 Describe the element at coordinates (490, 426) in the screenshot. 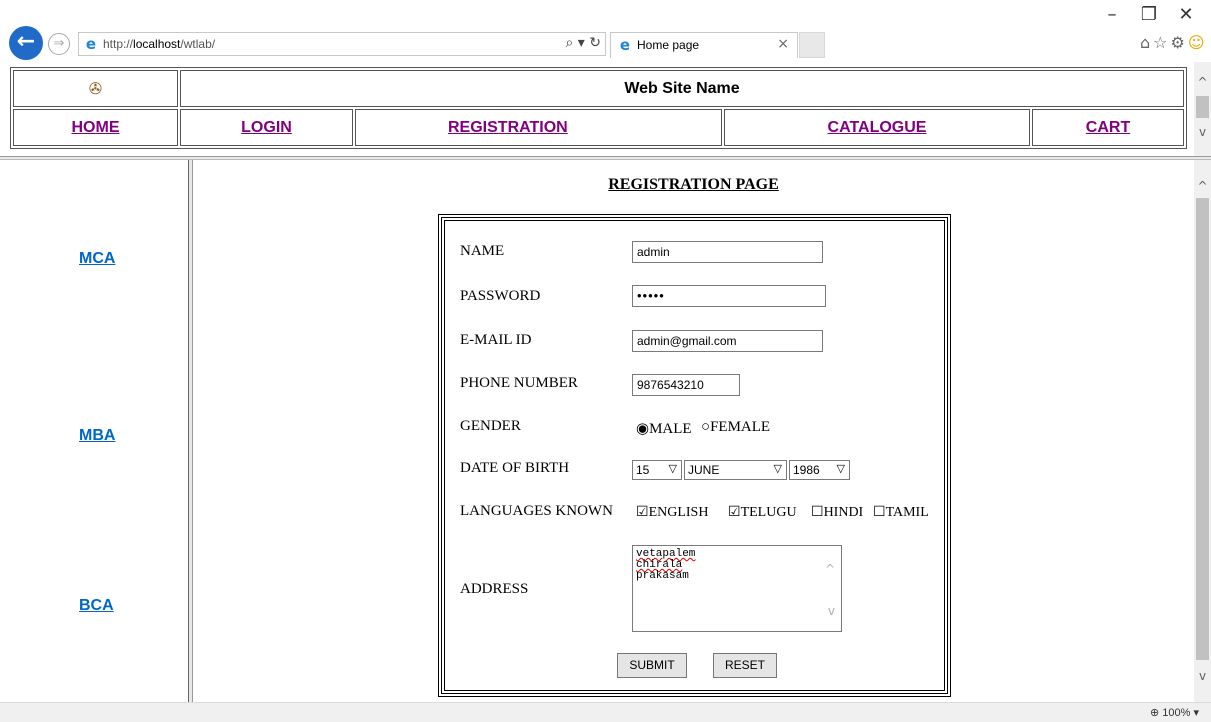

I see `gender-label: GENDER` at that location.